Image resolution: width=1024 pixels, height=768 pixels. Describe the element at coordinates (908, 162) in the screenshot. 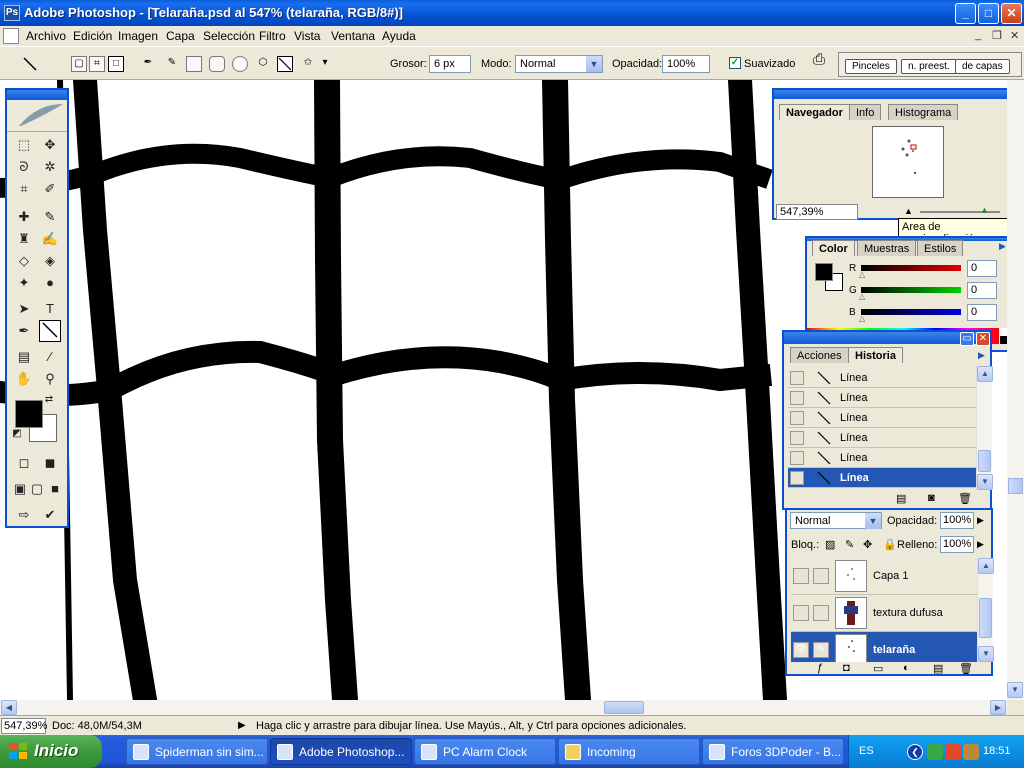

I see `navigator-preview` at that location.